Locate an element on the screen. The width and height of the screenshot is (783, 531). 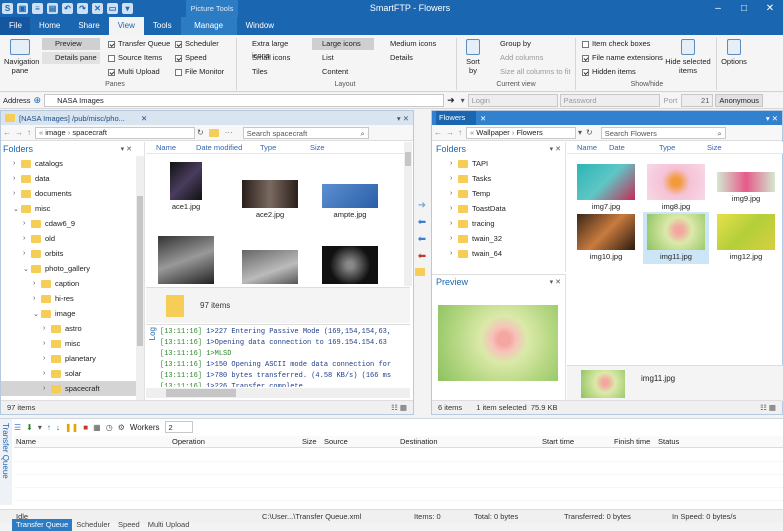
right-search-input: Search Flowers ⌕ is located at coordinates (663, 132).